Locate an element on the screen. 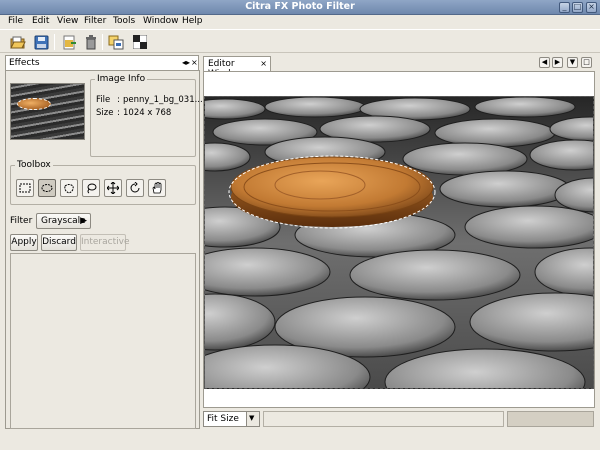 The image size is (600, 450). window-title: Citra FX Photo Filter is located at coordinates (300, 6).